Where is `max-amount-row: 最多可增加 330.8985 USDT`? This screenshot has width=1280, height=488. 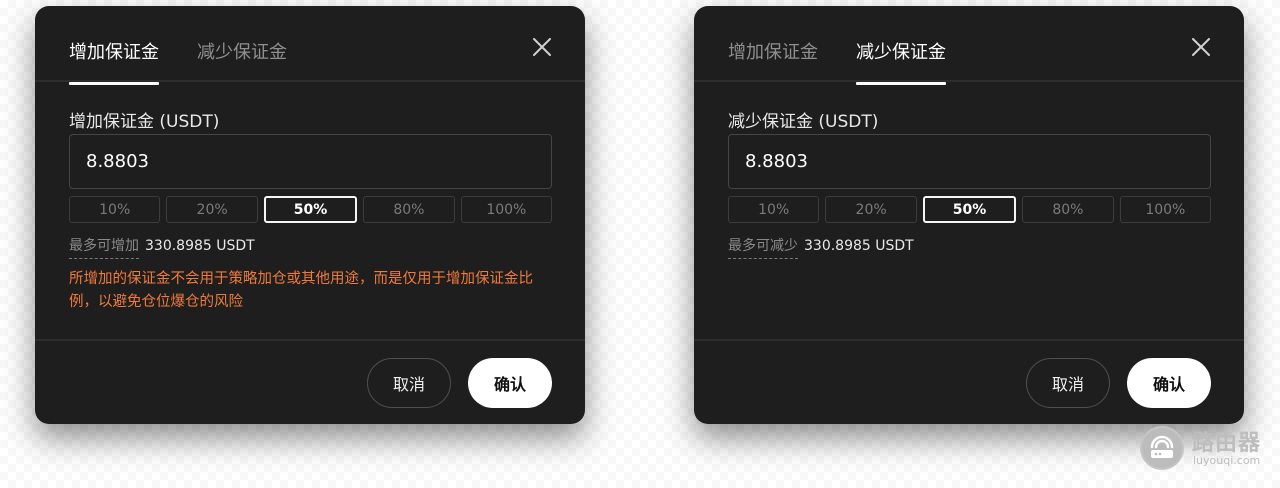
max-amount-row: 最多可增加 330.8985 USDT is located at coordinates (162, 247).